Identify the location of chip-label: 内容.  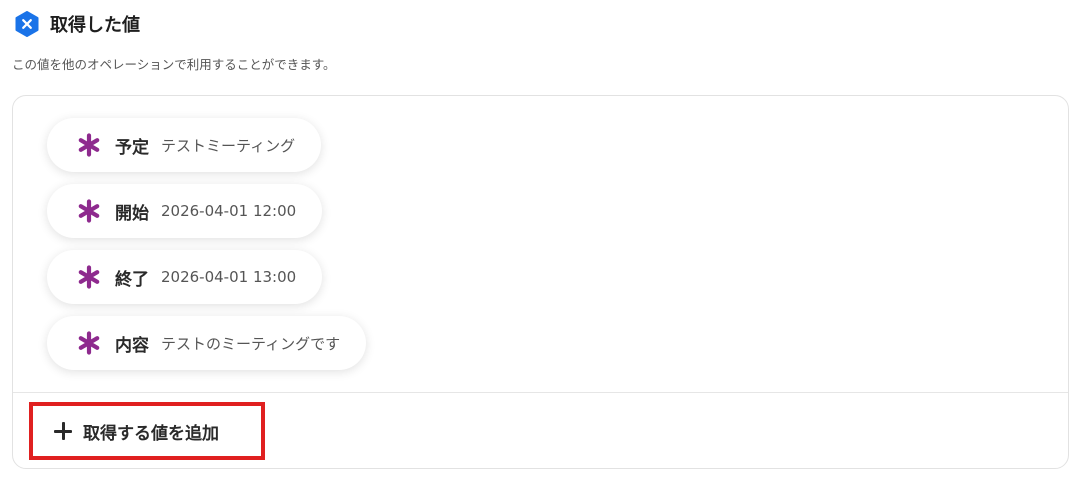
(132, 345).